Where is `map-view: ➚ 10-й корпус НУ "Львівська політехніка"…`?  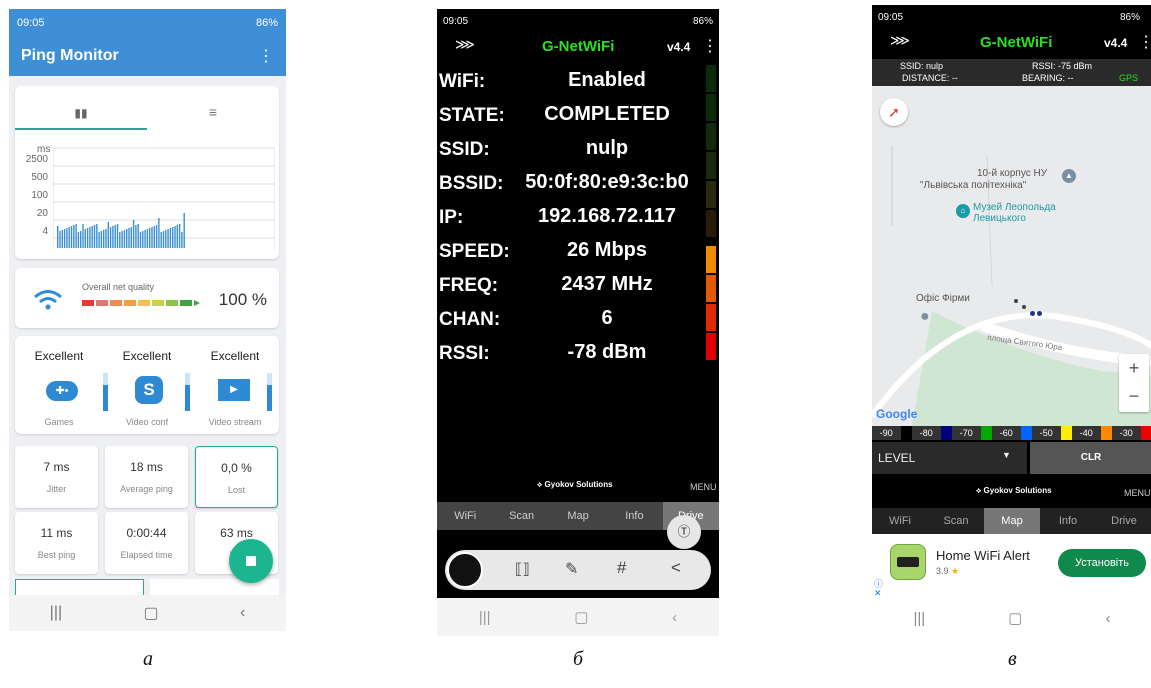
map-view: ➚ 10-й корпус НУ "Львівська політехніка"… is located at coordinates (1011, 256).